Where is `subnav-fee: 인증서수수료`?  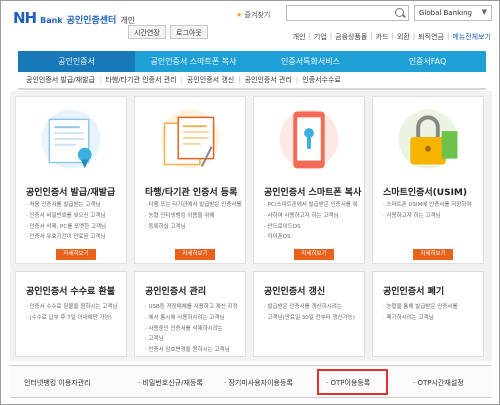
subnav-fee: 인증서수수료 is located at coordinates (321, 80).